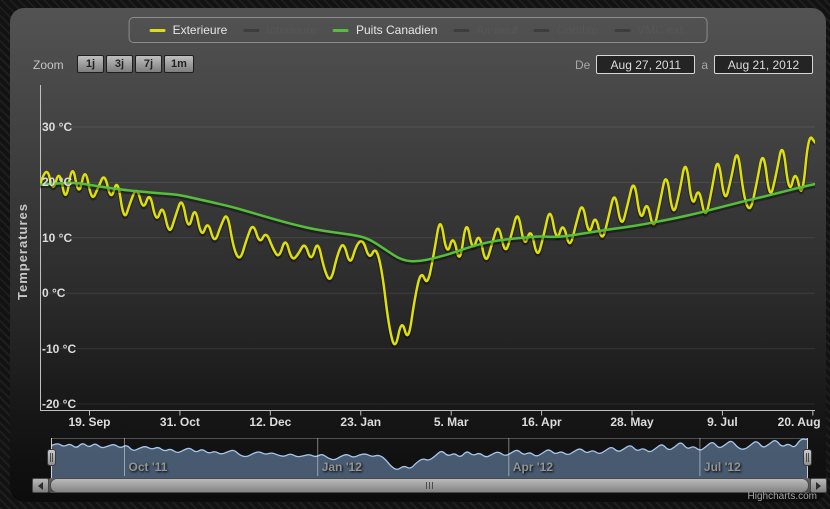 This screenshot has height=509, width=830. What do you see at coordinates (632, 422) in the screenshot?
I see `x-axis-label: 28. May` at bounding box center [632, 422].